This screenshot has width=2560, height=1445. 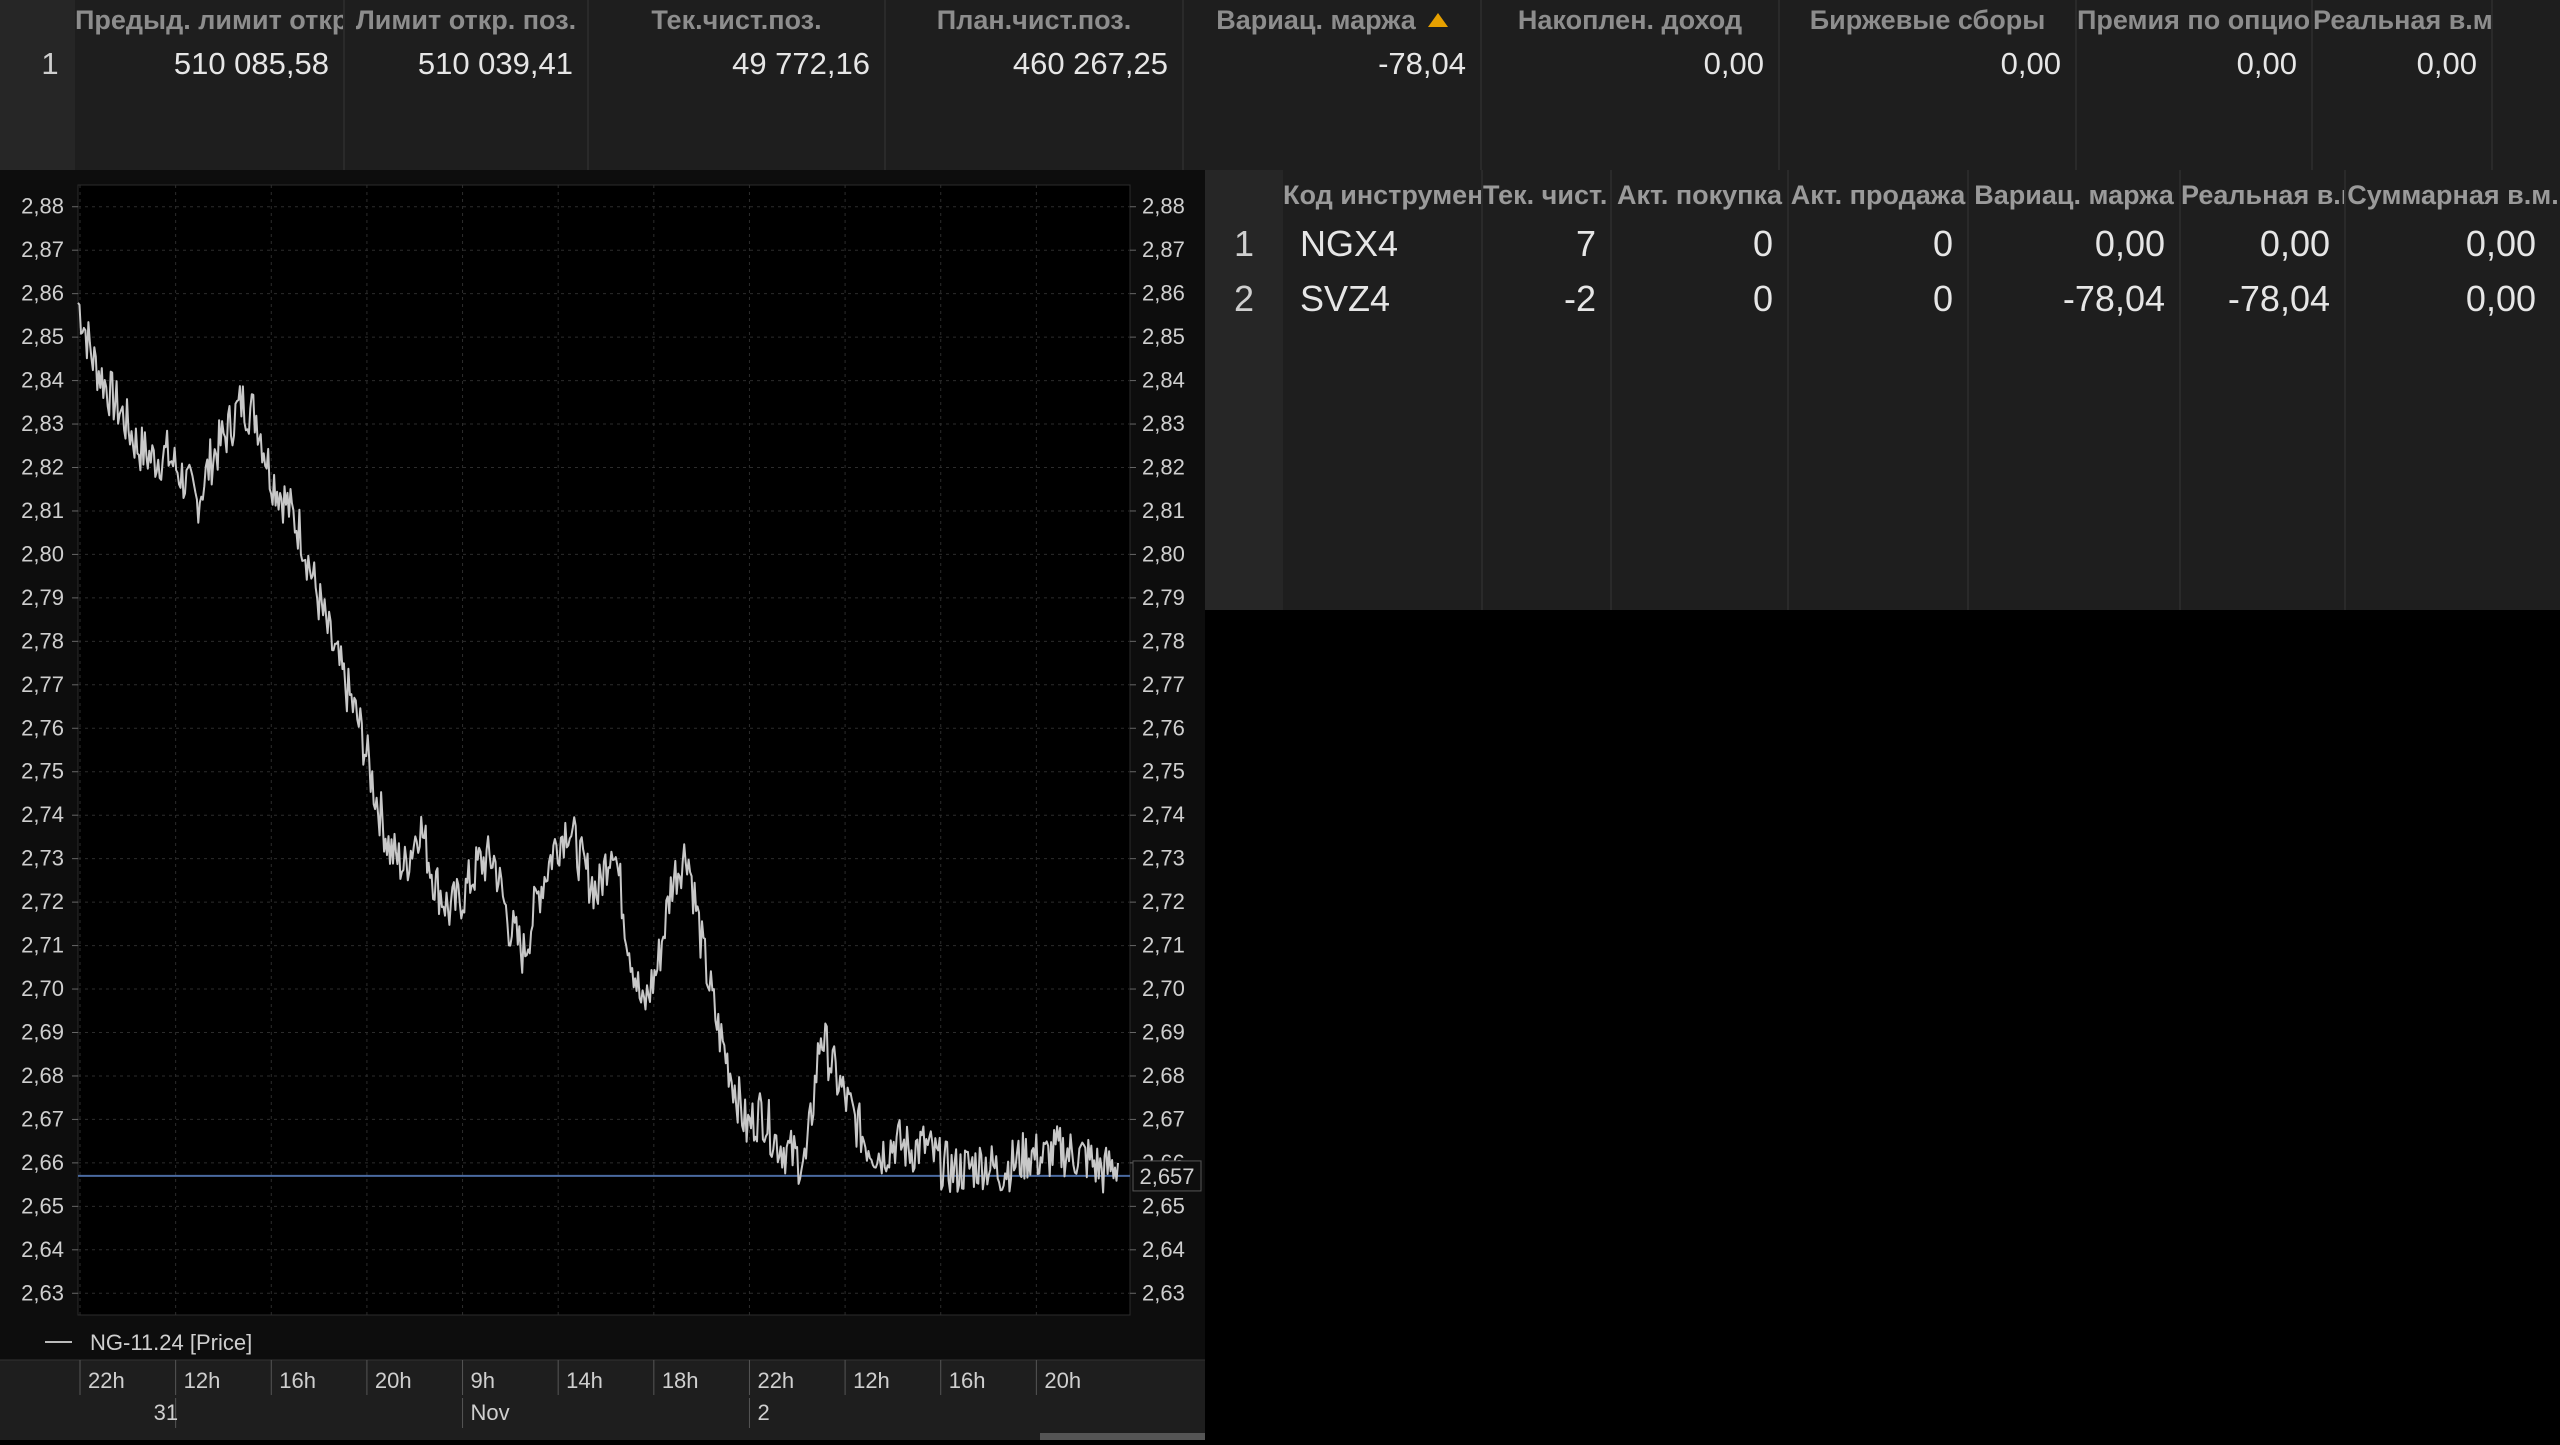 I want to click on header-exchange-fees: Биржевые сборы, so click(x=1927, y=20).